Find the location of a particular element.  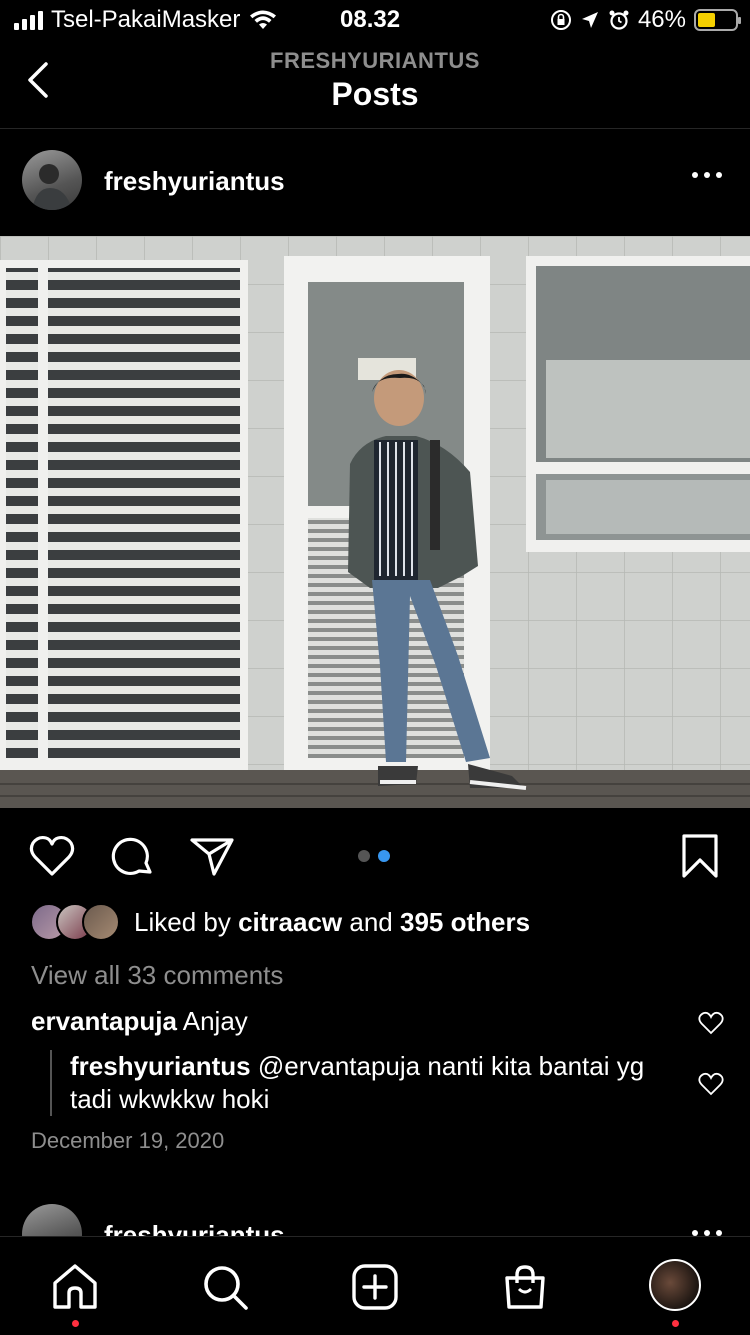

reply-mention: @ervantapuja is located at coordinates (339, 1066).